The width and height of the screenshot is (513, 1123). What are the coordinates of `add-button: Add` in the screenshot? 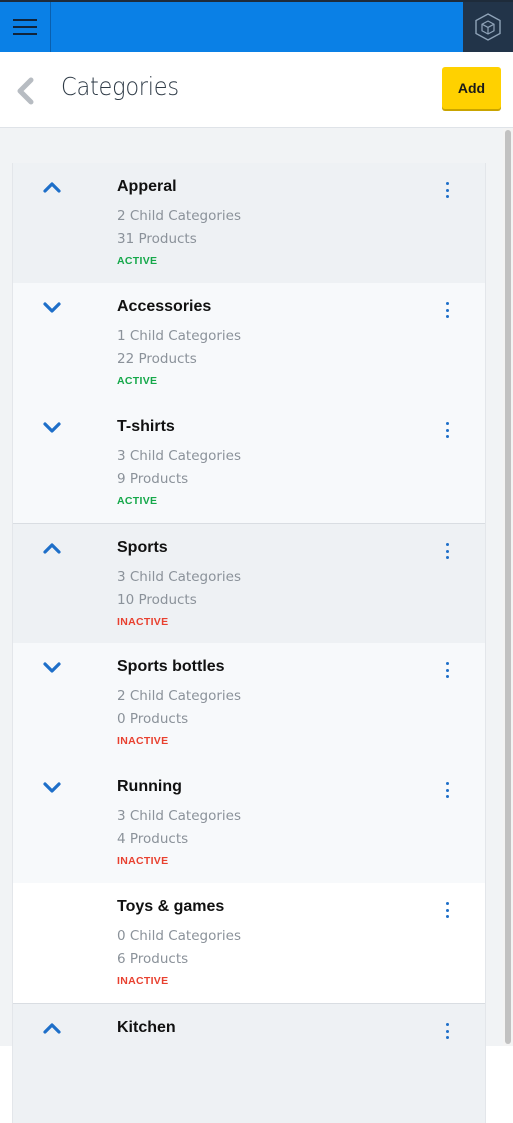 It's located at (471, 88).